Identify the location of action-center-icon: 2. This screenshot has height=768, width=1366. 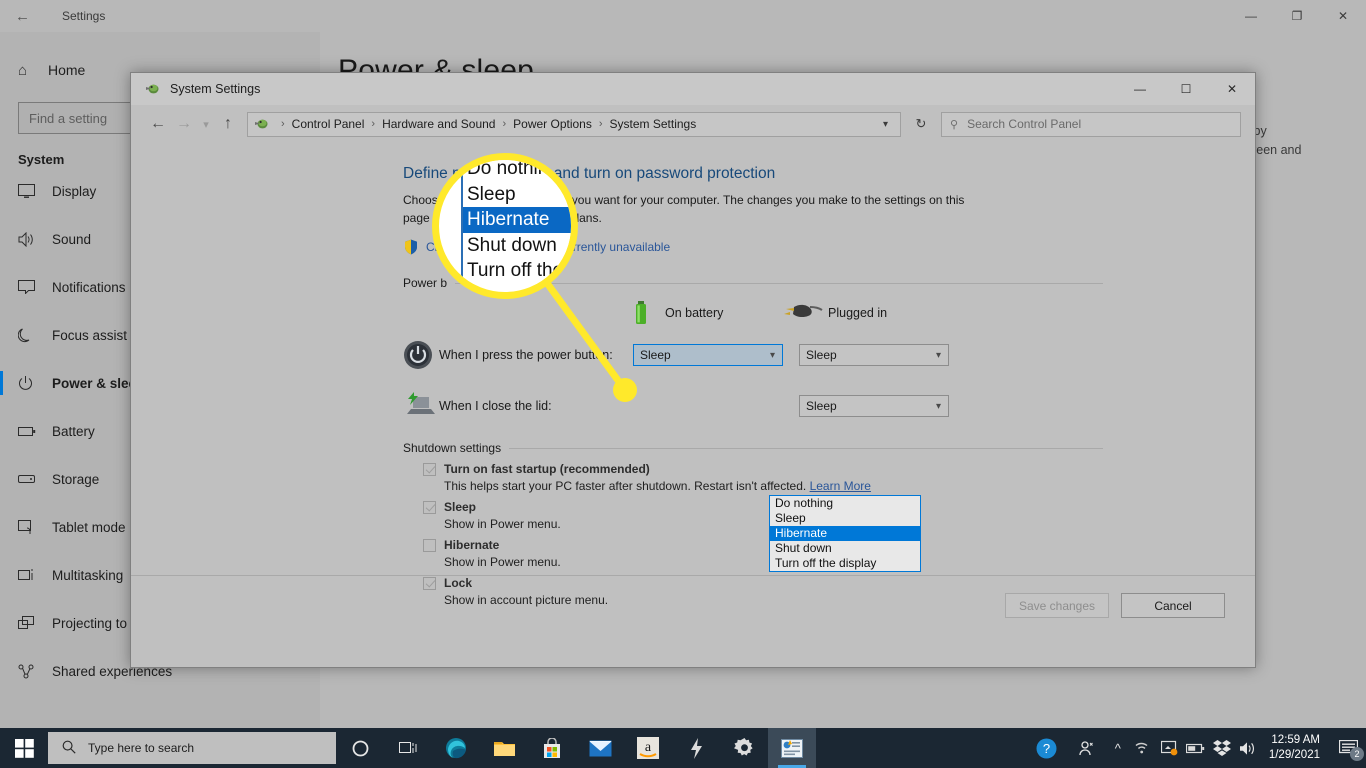
(1348, 748).